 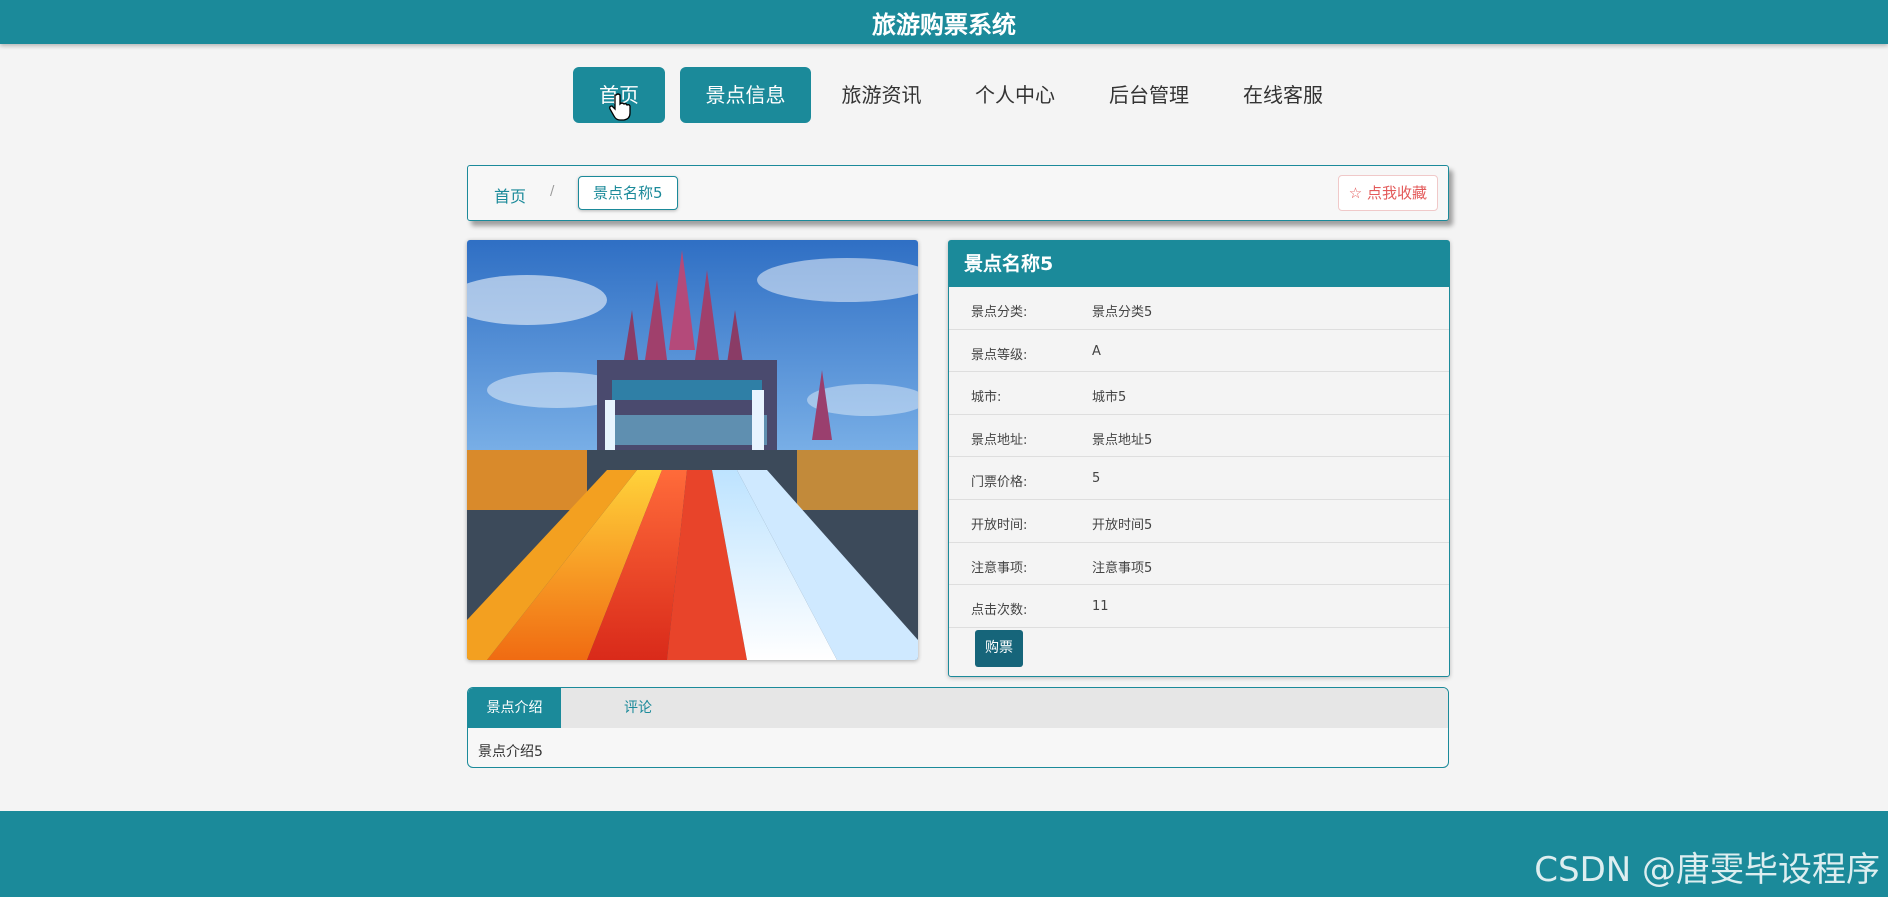 What do you see at coordinates (999, 611) in the screenshot?
I see `info-label: 点击次数:` at bounding box center [999, 611].